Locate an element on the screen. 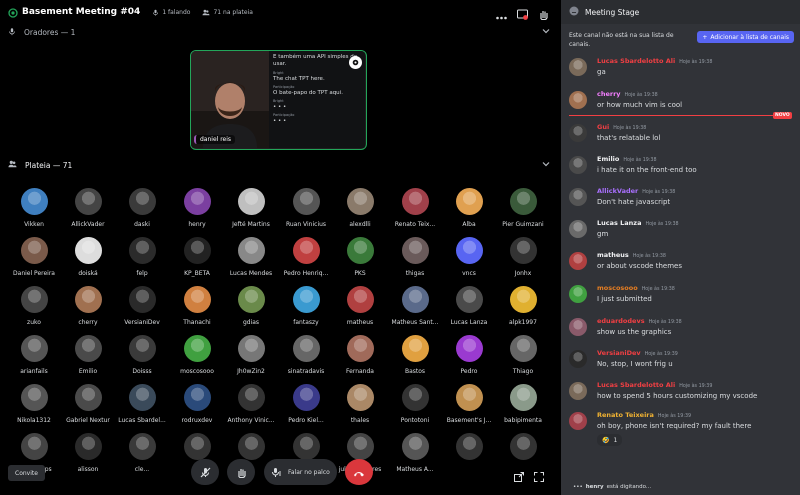  audience-member: cherry is located at coordinates (88, 306).